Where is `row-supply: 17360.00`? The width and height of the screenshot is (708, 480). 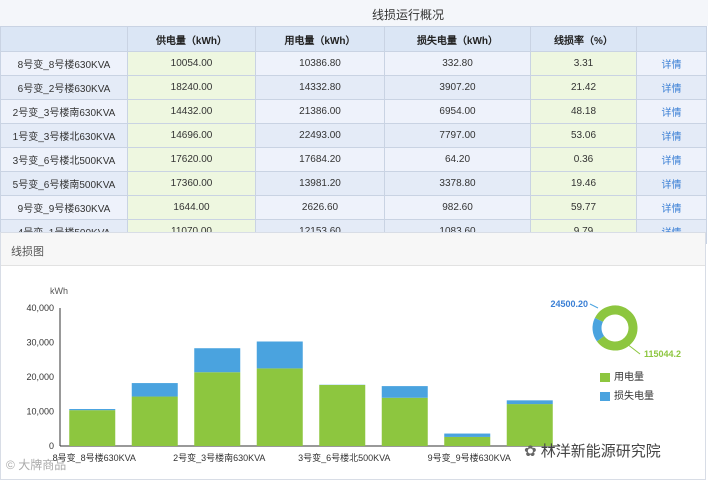
row-supply: 17360.00 is located at coordinates (191, 183).